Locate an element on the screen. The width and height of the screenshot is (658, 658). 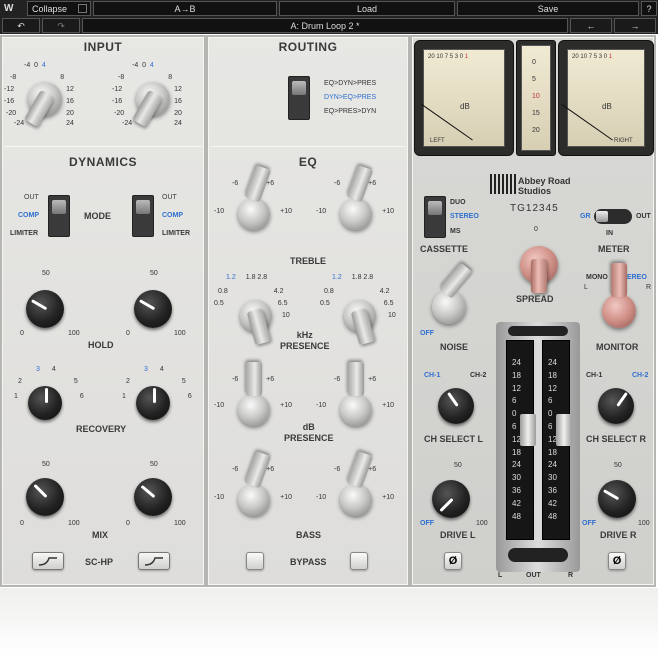
mix-left-0: 0 is located at coordinates (22, 523).